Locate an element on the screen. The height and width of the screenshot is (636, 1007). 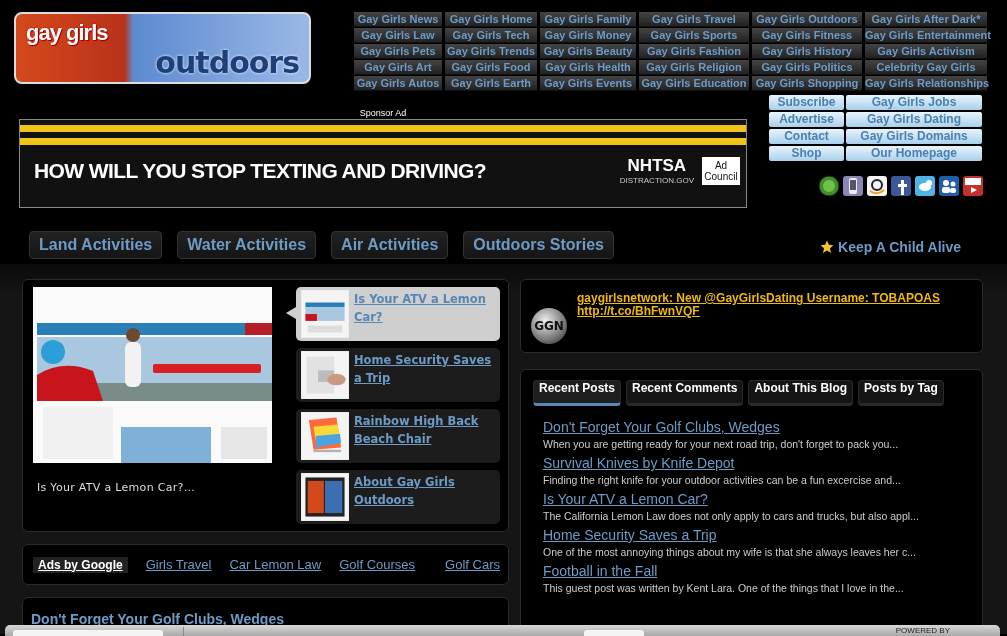
nav-link: Gay Girls Beauty is located at coordinates (588, 51).